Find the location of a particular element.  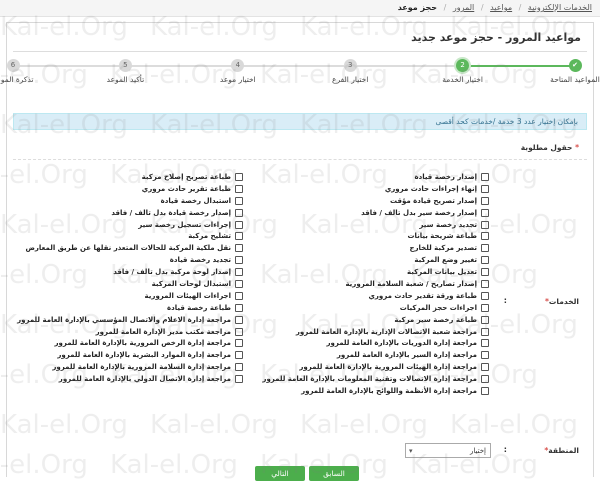

service-option: طباعة رخصة قيادة is located at coordinates (143, 308).